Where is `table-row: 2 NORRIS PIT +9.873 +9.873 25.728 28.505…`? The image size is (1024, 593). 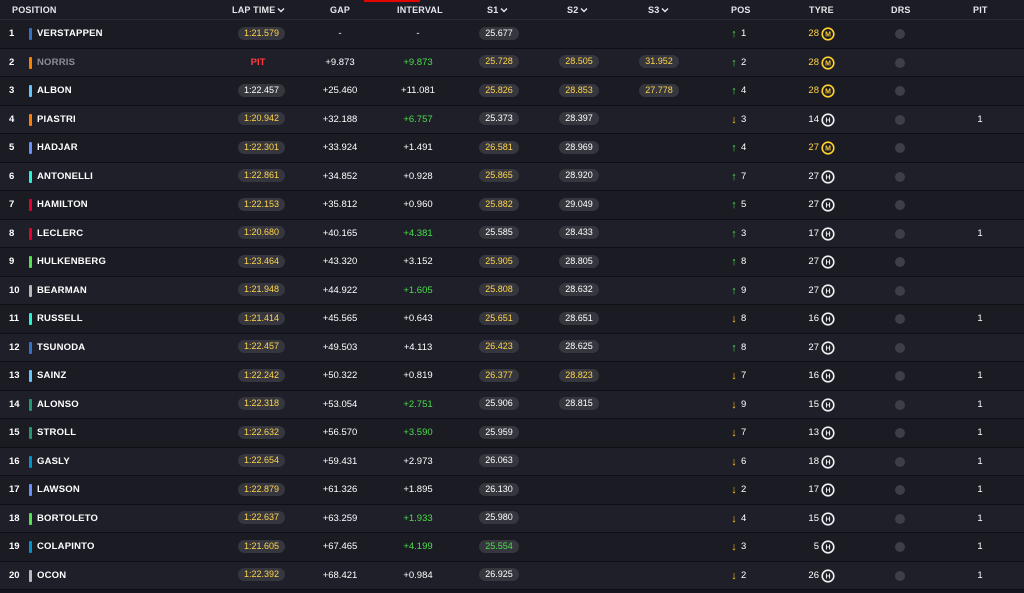
table-row: 2 NORRIS PIT +9.873 +9.873 25.728 28.505… is located at coordinates (512, 62).